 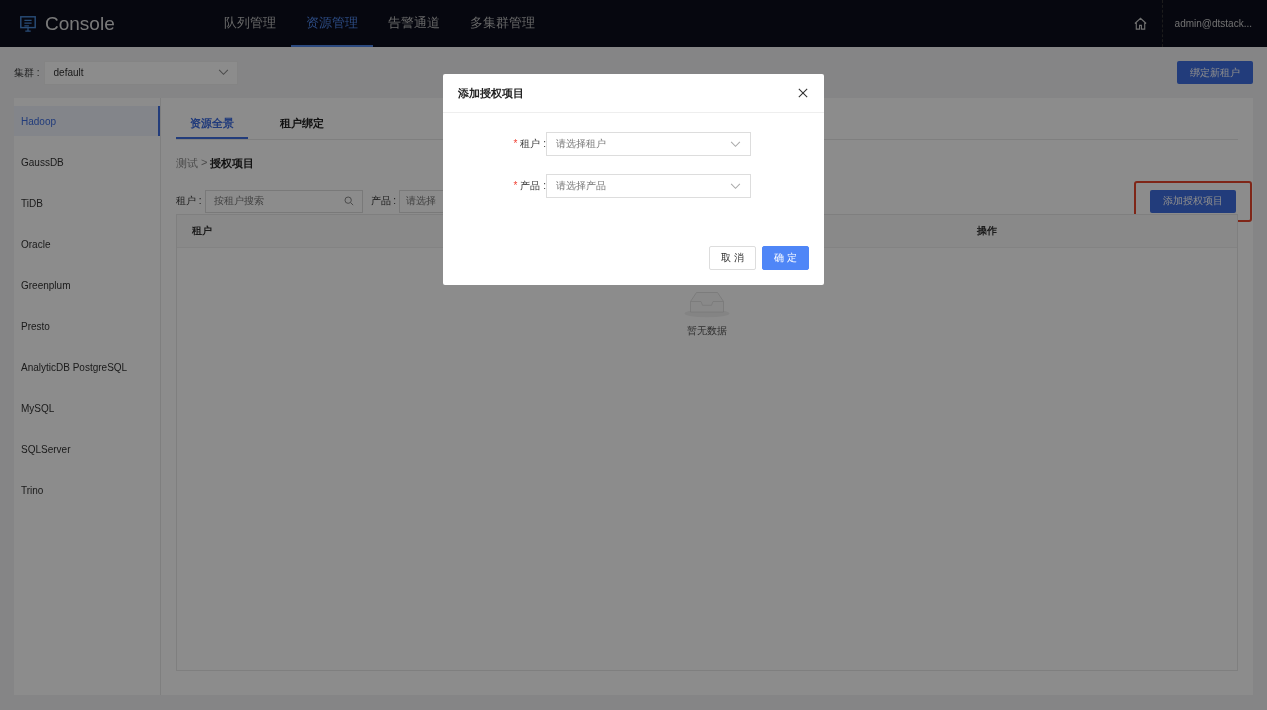 I want to click on tab: 租户绑定, so click(x=302, y=124).